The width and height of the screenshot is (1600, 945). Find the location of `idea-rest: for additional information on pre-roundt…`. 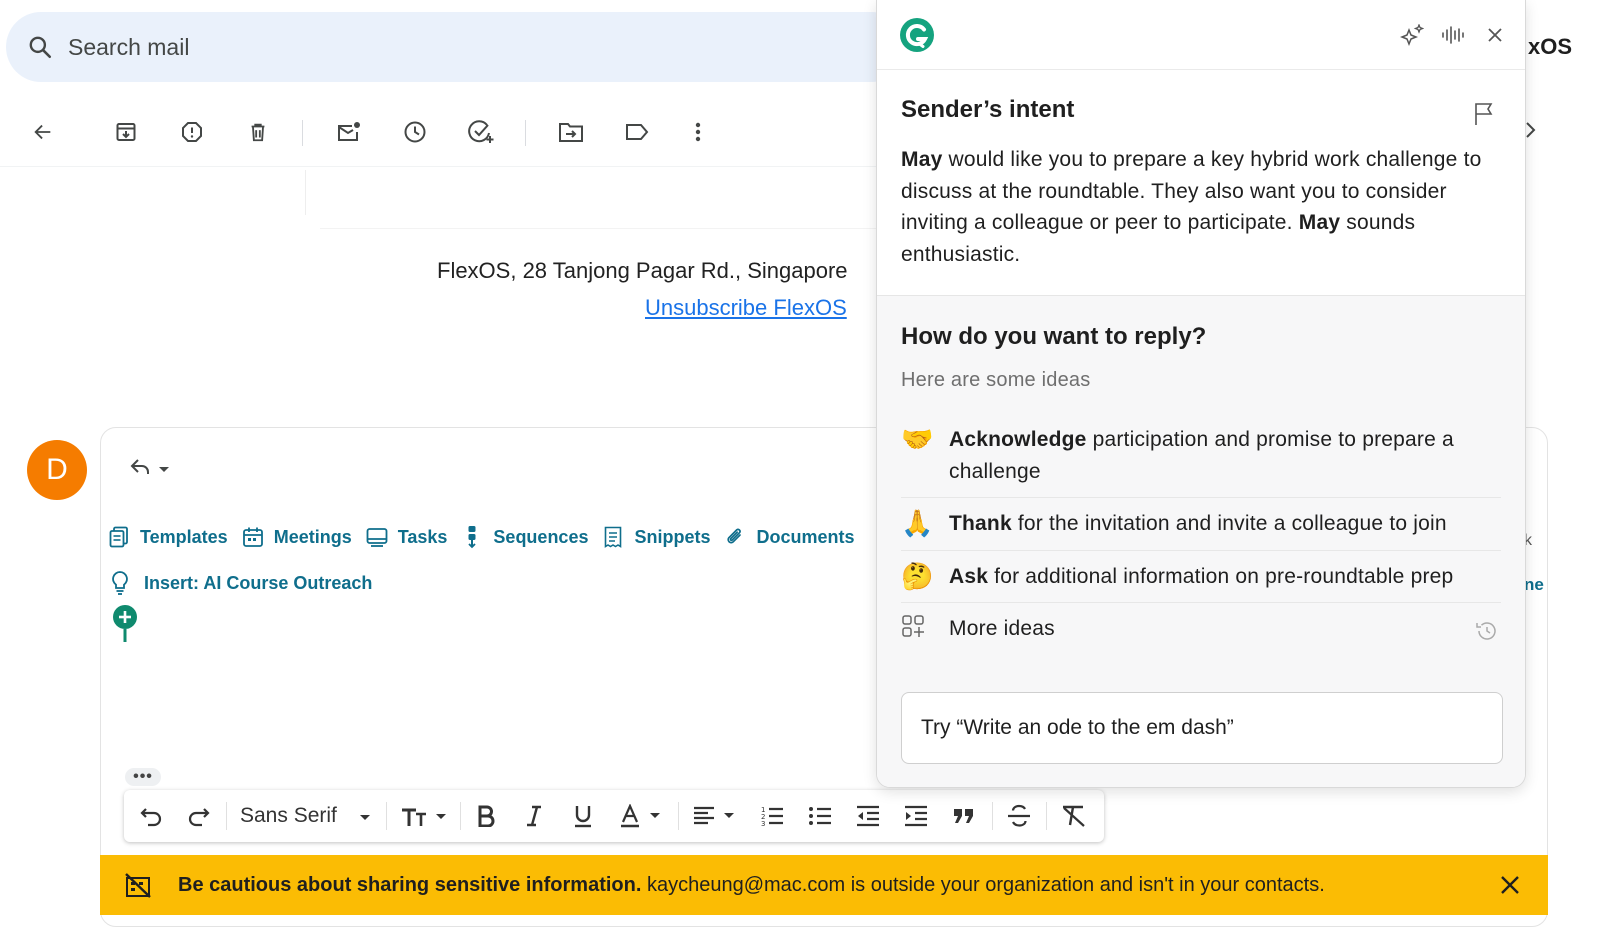

idea-rest: for additional information on pre-roundt… is located at coordinates (1221, 576).